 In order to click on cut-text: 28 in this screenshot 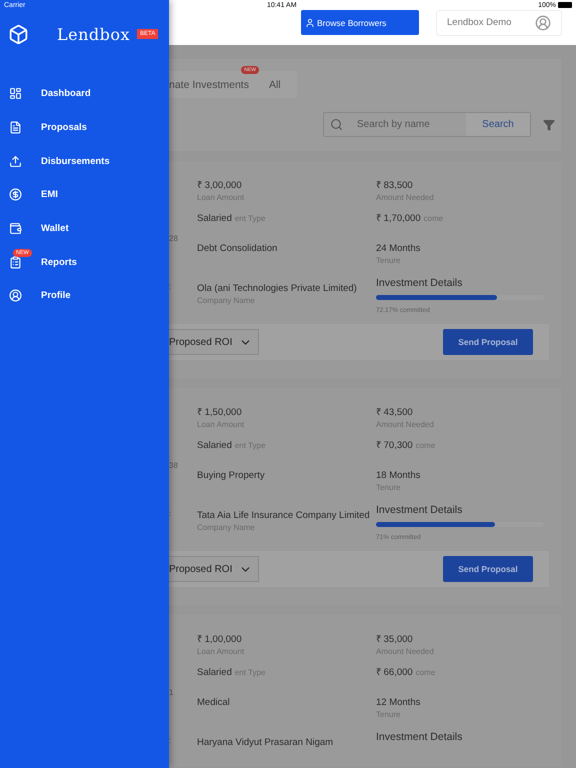, I will do `click(174, 239)`.